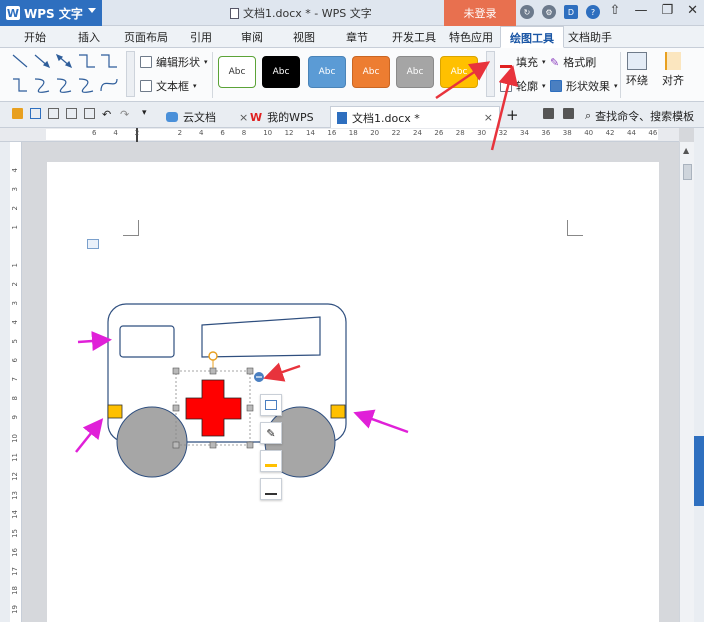 Image resolution: width=704 pixels, height=622 pixels. Describe the element at coordinates (673, 70) in the screenshot. I see `align-button: 对齐` at that location.